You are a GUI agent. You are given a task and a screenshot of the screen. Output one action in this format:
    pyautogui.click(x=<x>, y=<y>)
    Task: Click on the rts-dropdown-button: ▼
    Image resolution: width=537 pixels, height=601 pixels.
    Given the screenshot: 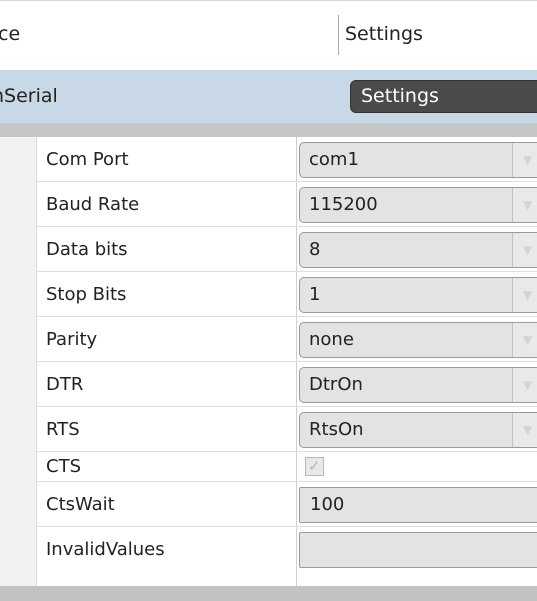 What is the action you would take?
    pyautogui.click(x=524, y=430)
    